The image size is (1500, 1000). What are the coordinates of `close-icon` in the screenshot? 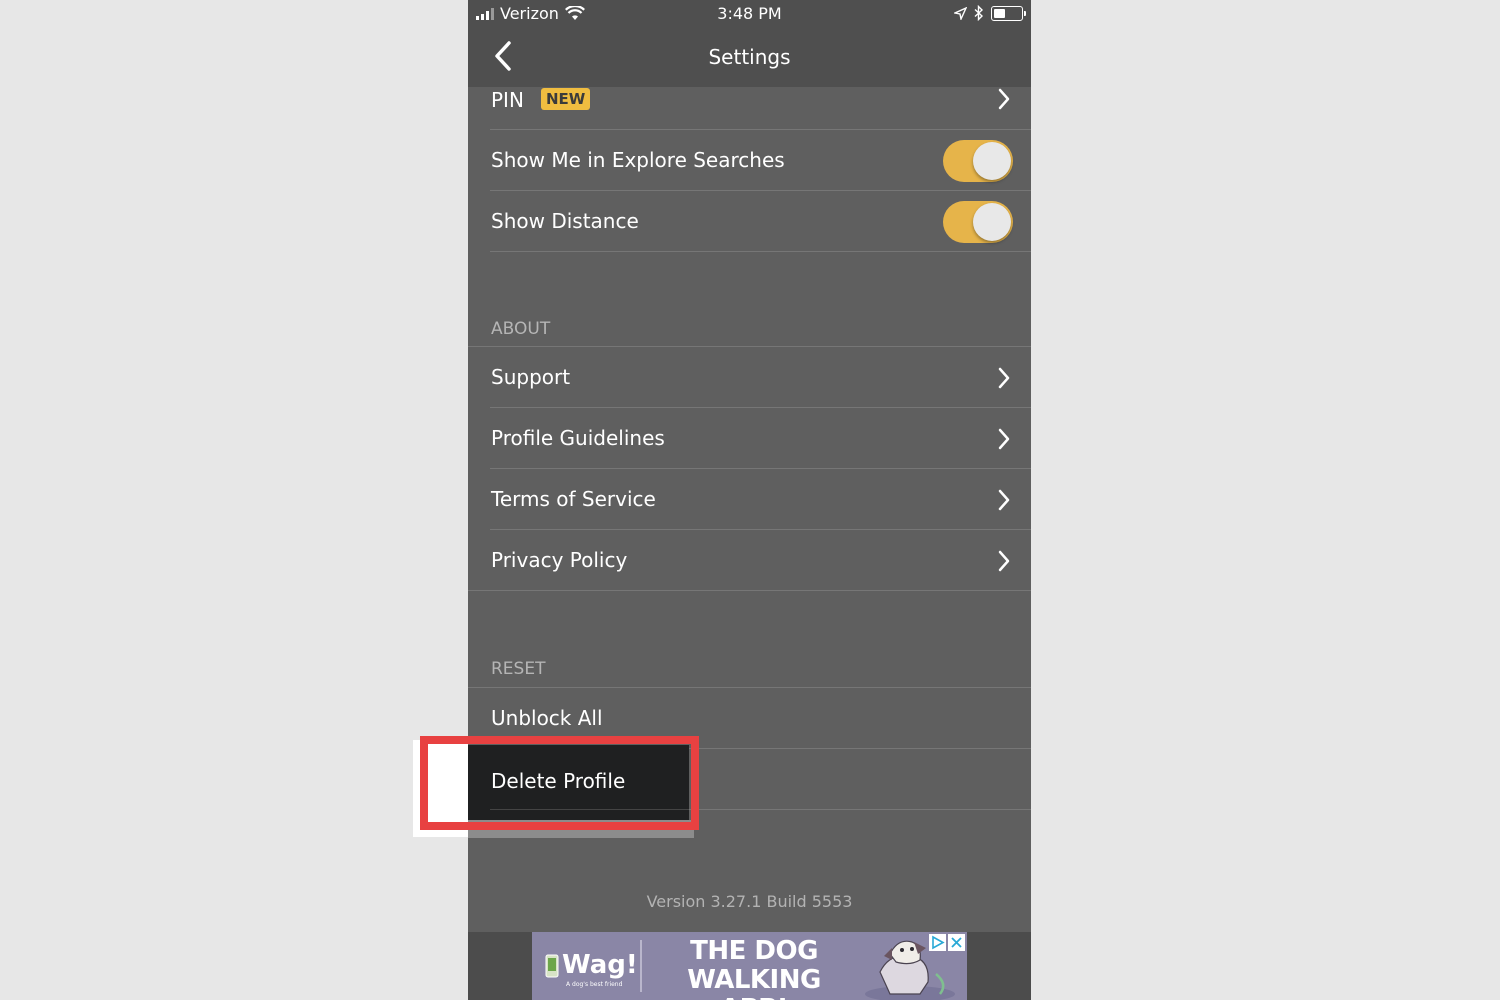 It's located at (956, 942).